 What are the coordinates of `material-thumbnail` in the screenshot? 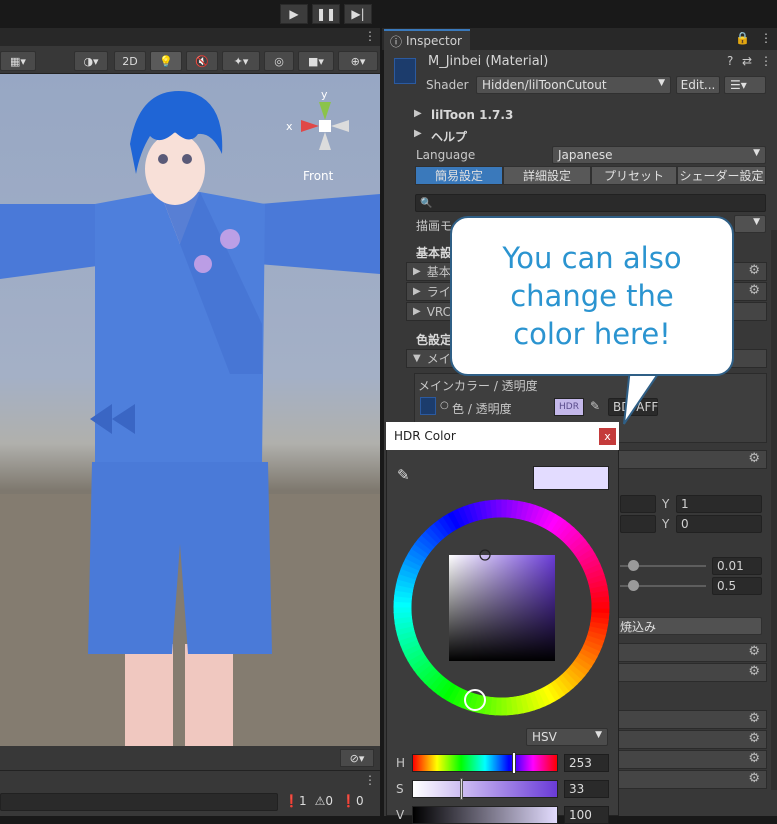 It's located at (405, 71).